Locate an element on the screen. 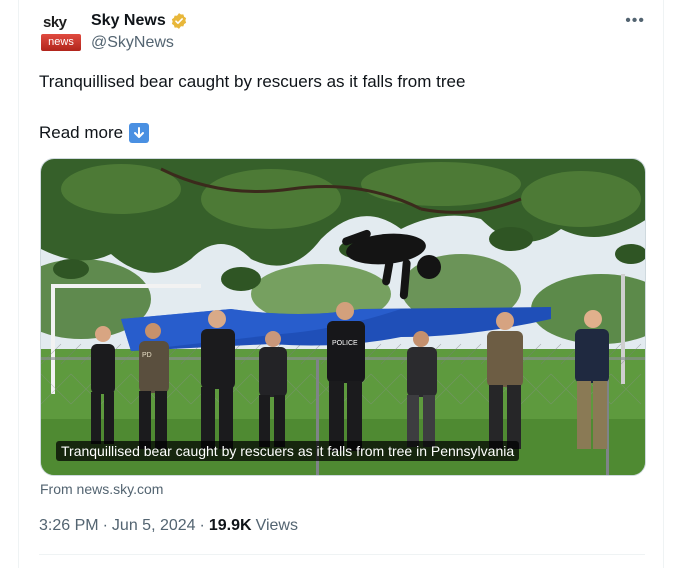 The width and height of the screenshot is (680, 568). vest-label-police: POLICE is located at coordinates (345, 343).